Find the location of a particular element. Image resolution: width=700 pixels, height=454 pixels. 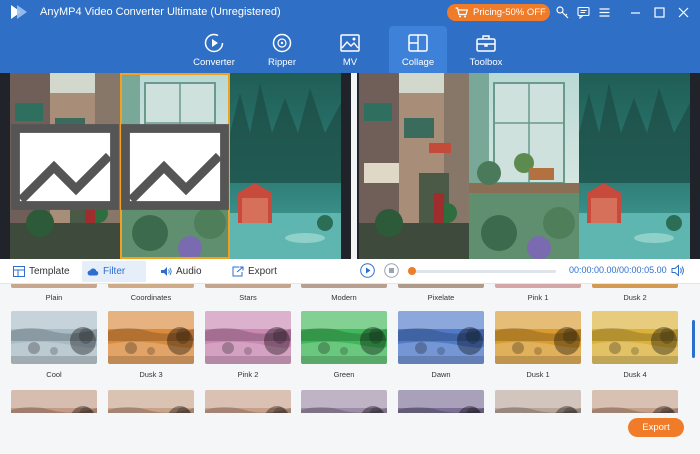

filter-label: Modern is located at coordinates (344, 297).